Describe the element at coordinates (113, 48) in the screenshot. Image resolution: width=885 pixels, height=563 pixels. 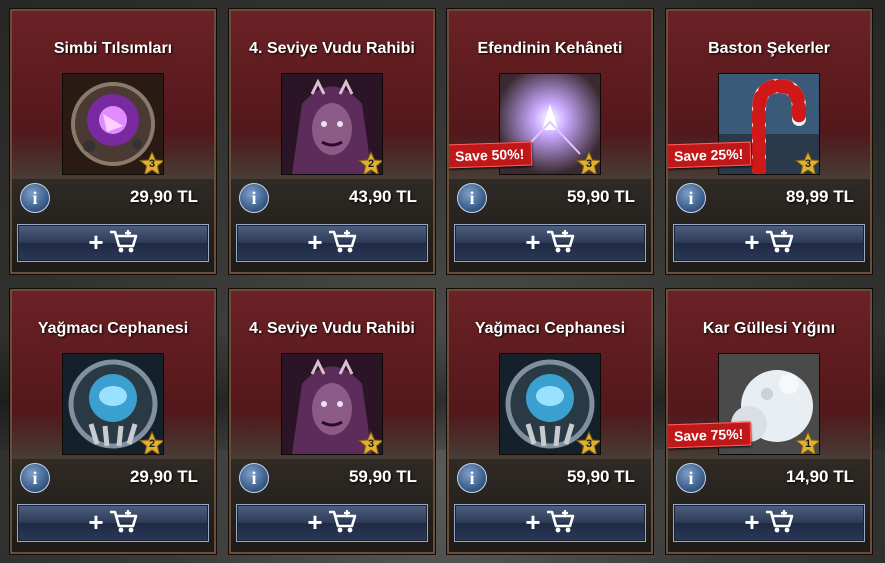
I see `product-title: Simbi Tılsımları` at that location.